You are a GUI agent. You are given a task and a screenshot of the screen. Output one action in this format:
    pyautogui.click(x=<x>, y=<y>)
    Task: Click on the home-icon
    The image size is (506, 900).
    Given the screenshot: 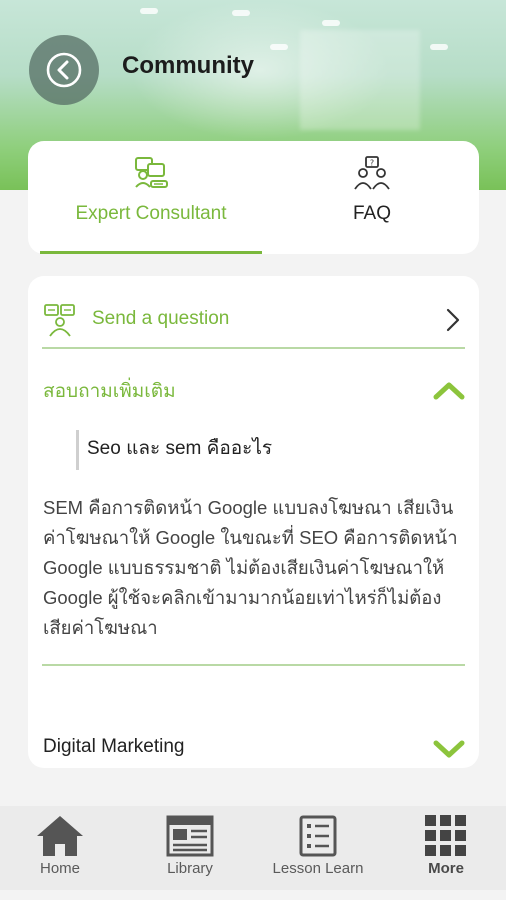 What is the action you would take?
    pyautogui.click(x=60, y=836)
    